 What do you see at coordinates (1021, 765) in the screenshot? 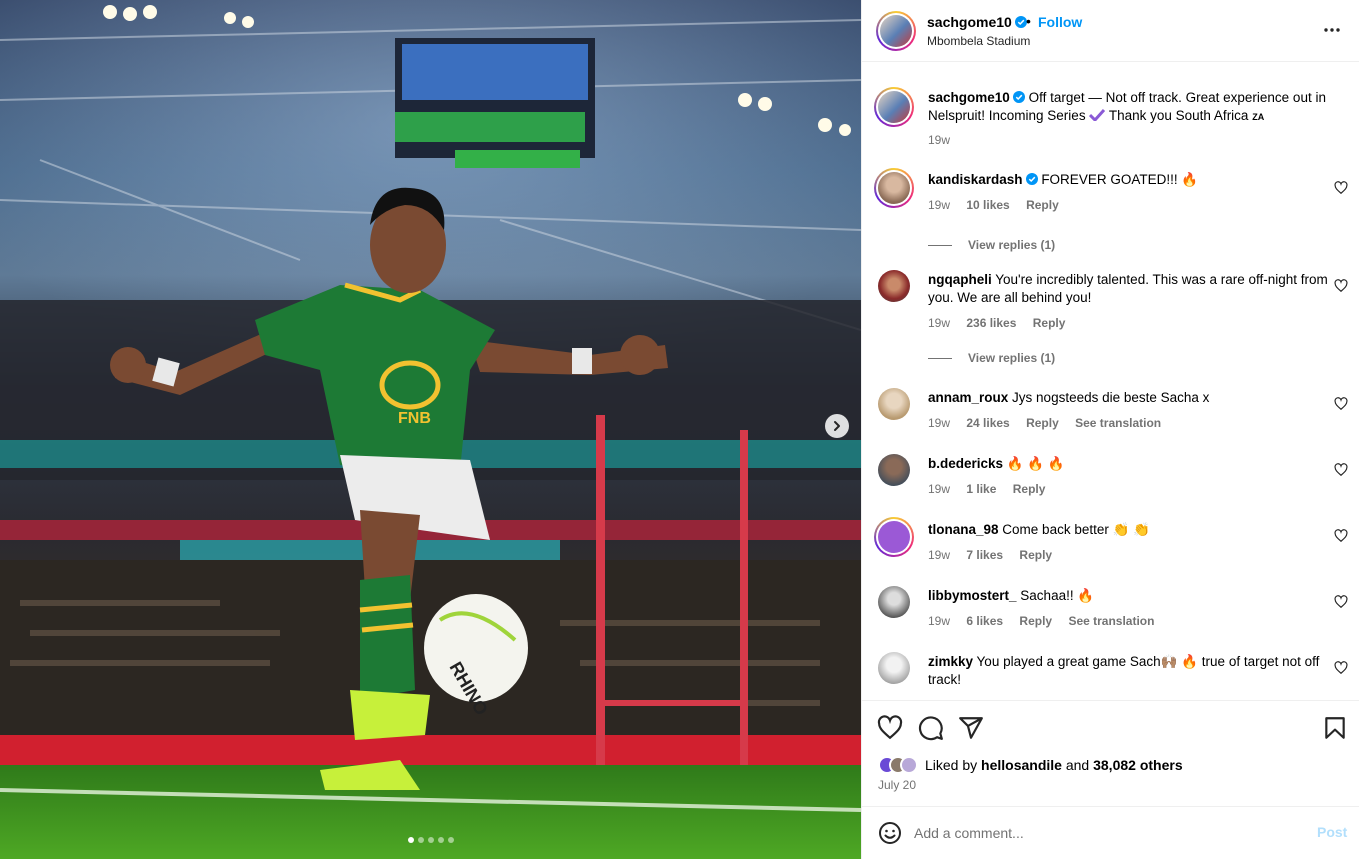
I see `liked-by-user: hellosandile` at bounding box center [1021, 765].